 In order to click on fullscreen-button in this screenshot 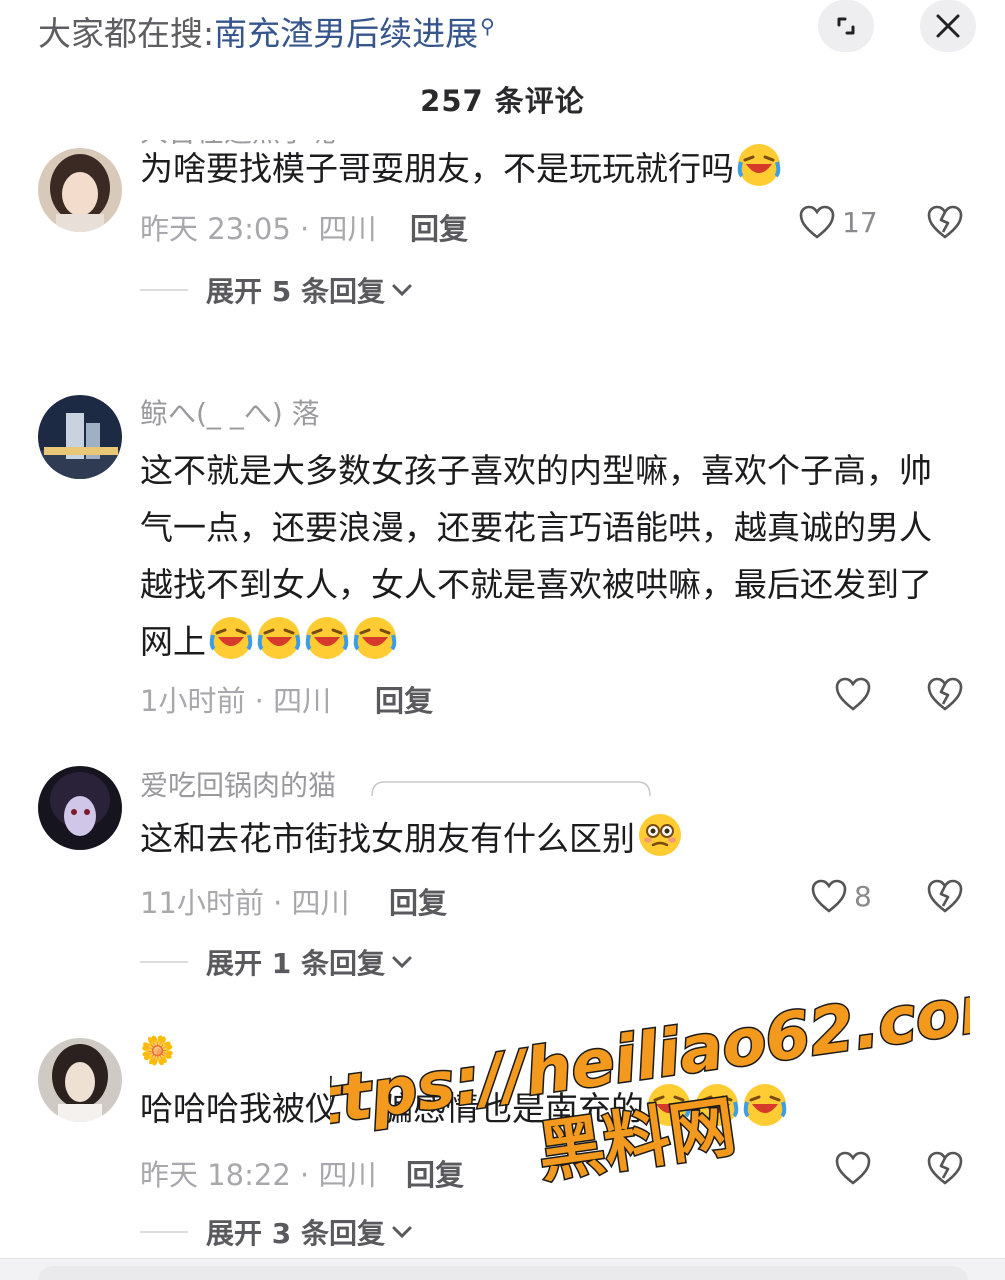, I will do `click(846, 26)`.